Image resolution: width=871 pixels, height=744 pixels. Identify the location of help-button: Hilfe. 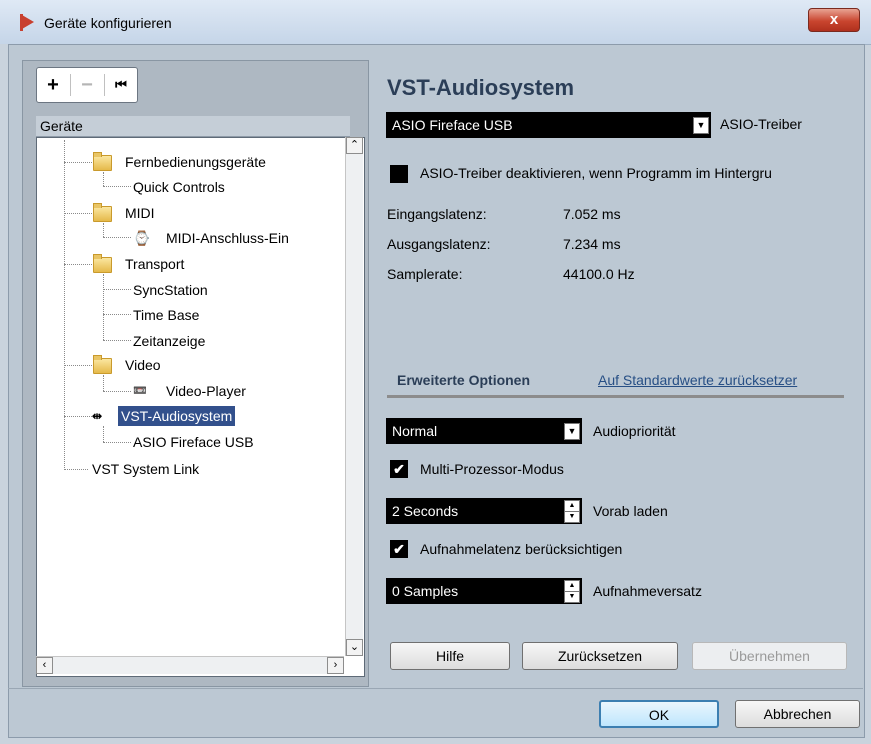
(450, 656).